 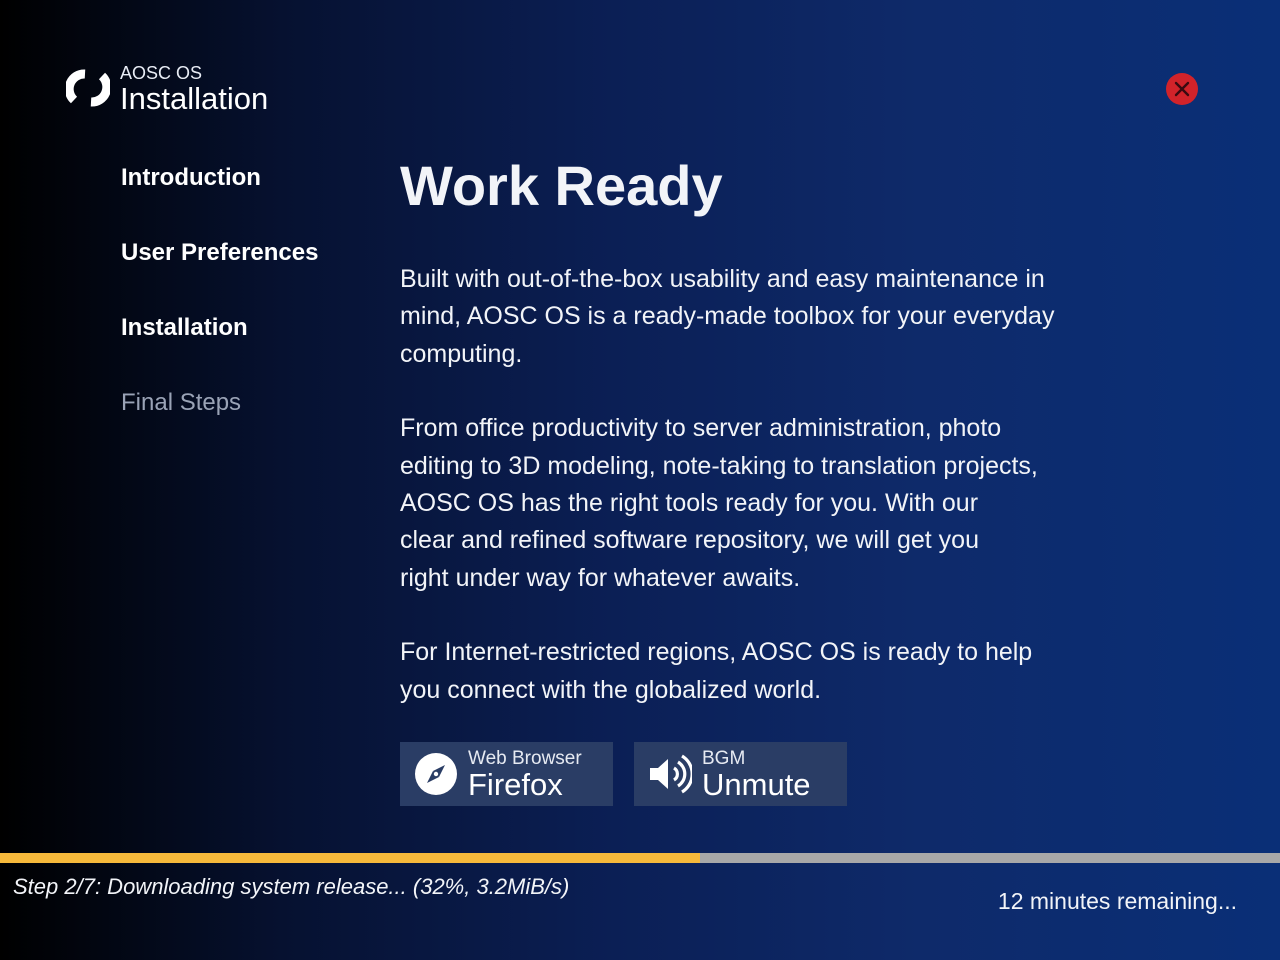 I want to click on sidebar-item-final-steps: Final Steps, so click(x=181, y=402).